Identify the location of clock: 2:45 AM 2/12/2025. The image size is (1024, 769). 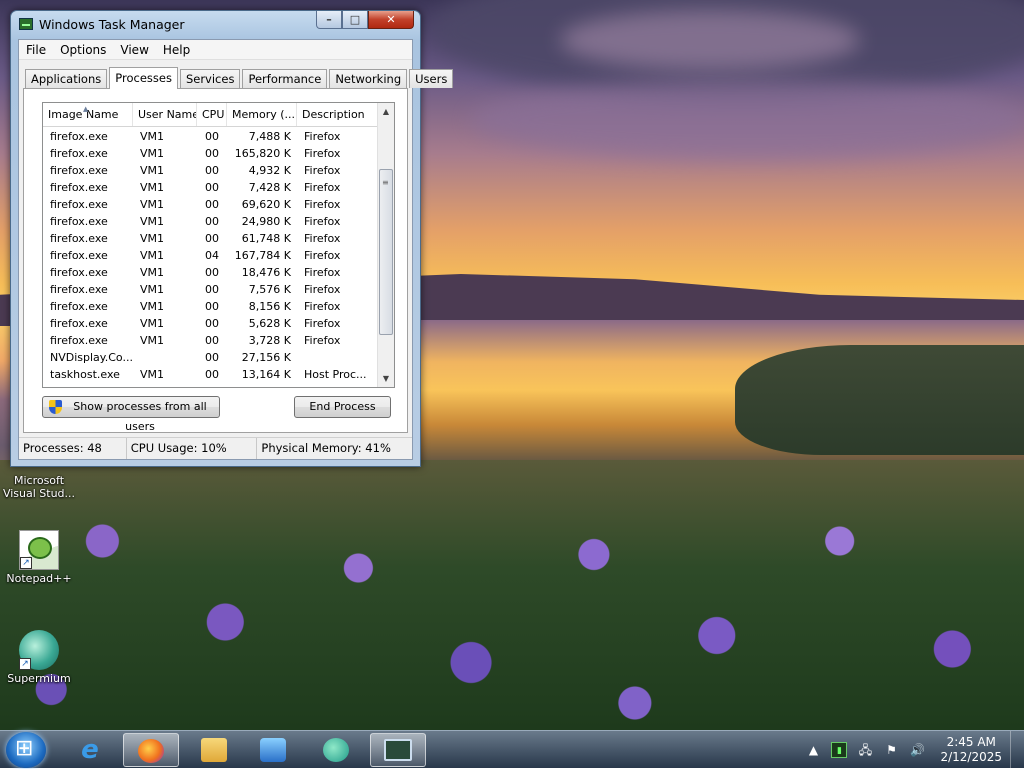
(971, 750).